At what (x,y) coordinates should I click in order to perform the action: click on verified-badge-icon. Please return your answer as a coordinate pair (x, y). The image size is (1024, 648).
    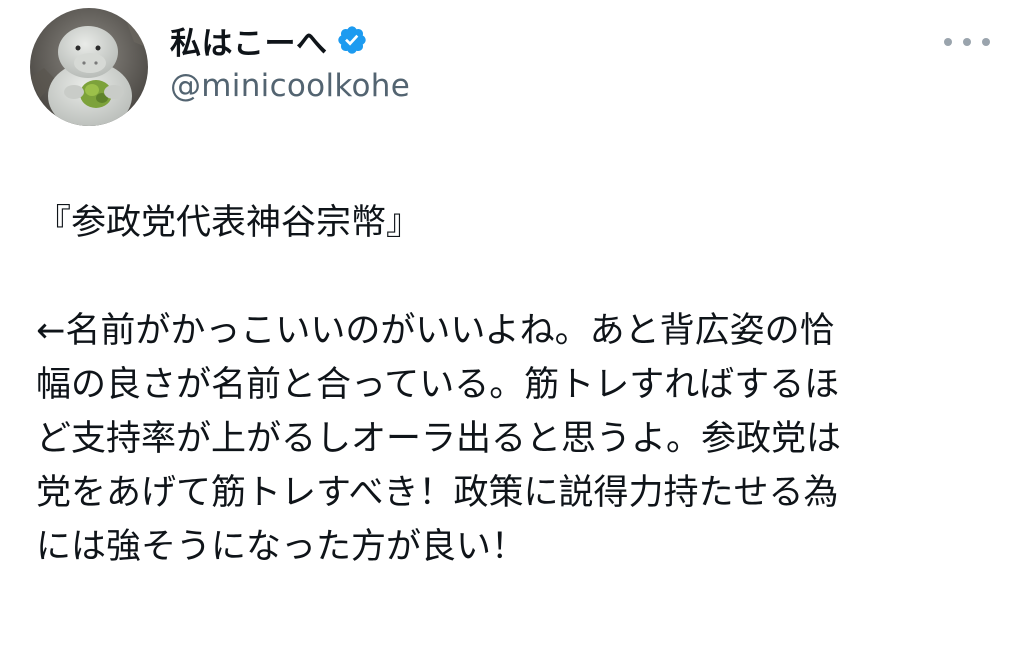
    Looking at the image, I should click on (352, 40).